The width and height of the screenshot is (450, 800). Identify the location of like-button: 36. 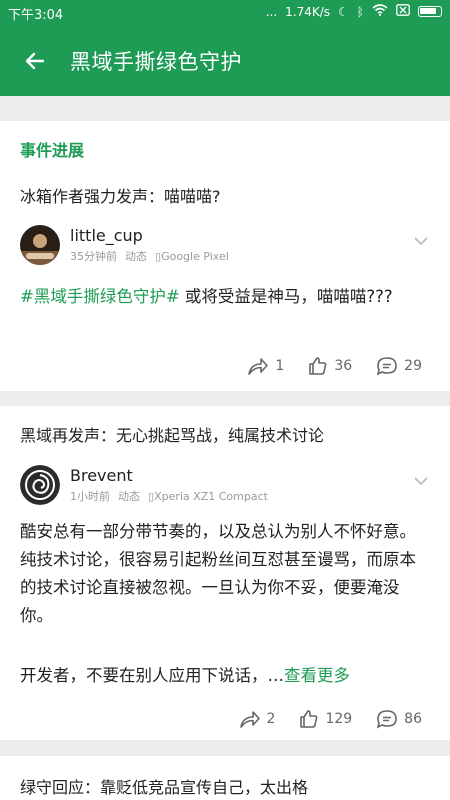
(330, 366).